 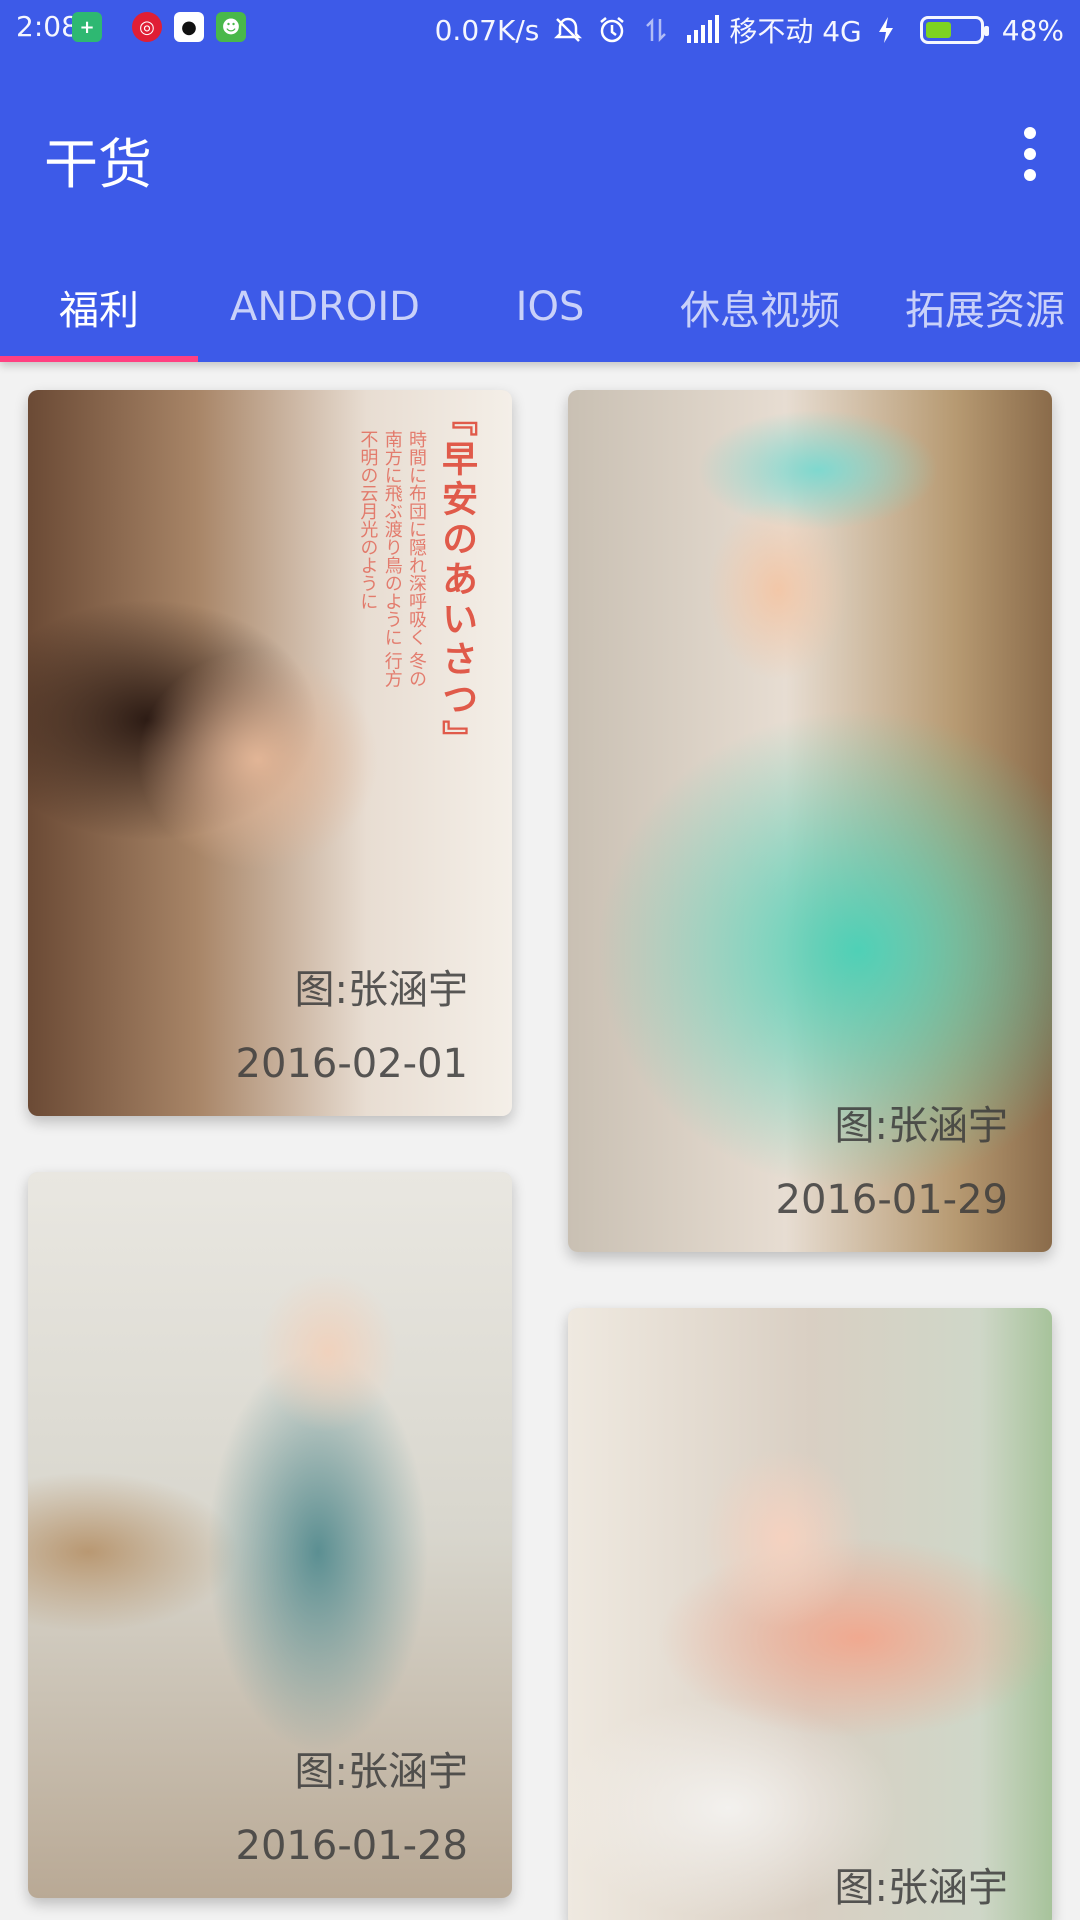 What do you see at coordinates (325, 307) in the screenshot?
I see `tab-android: ANDROID` at bounding box center [325, 307].